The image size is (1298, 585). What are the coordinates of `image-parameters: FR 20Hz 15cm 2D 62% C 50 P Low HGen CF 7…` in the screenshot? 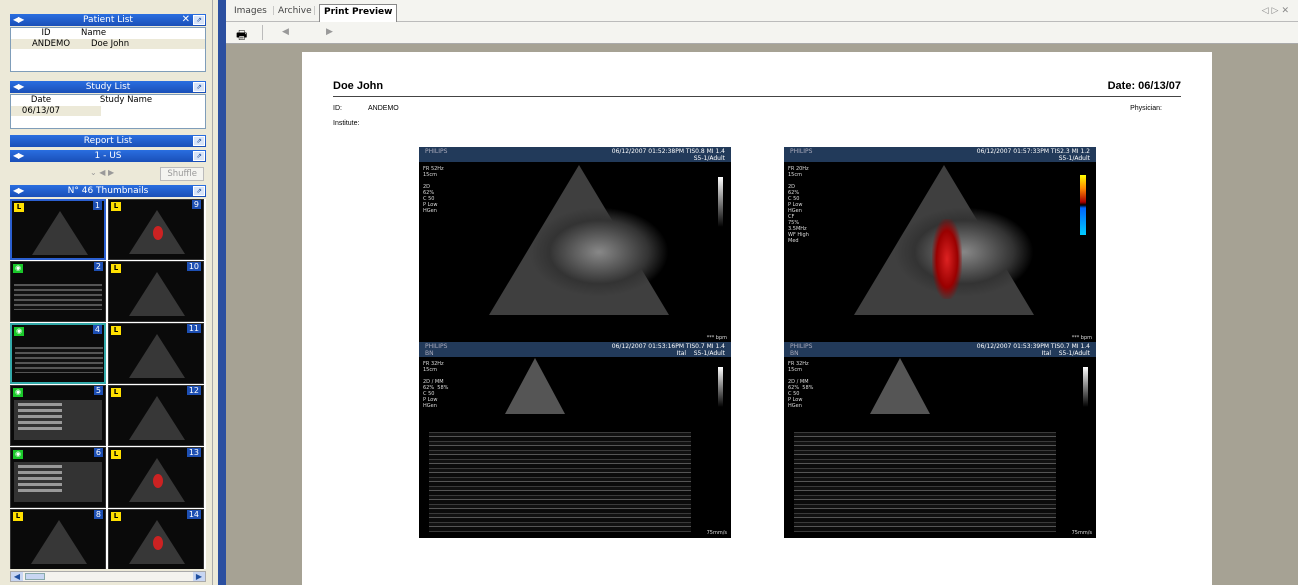 It's located at (798, 205).